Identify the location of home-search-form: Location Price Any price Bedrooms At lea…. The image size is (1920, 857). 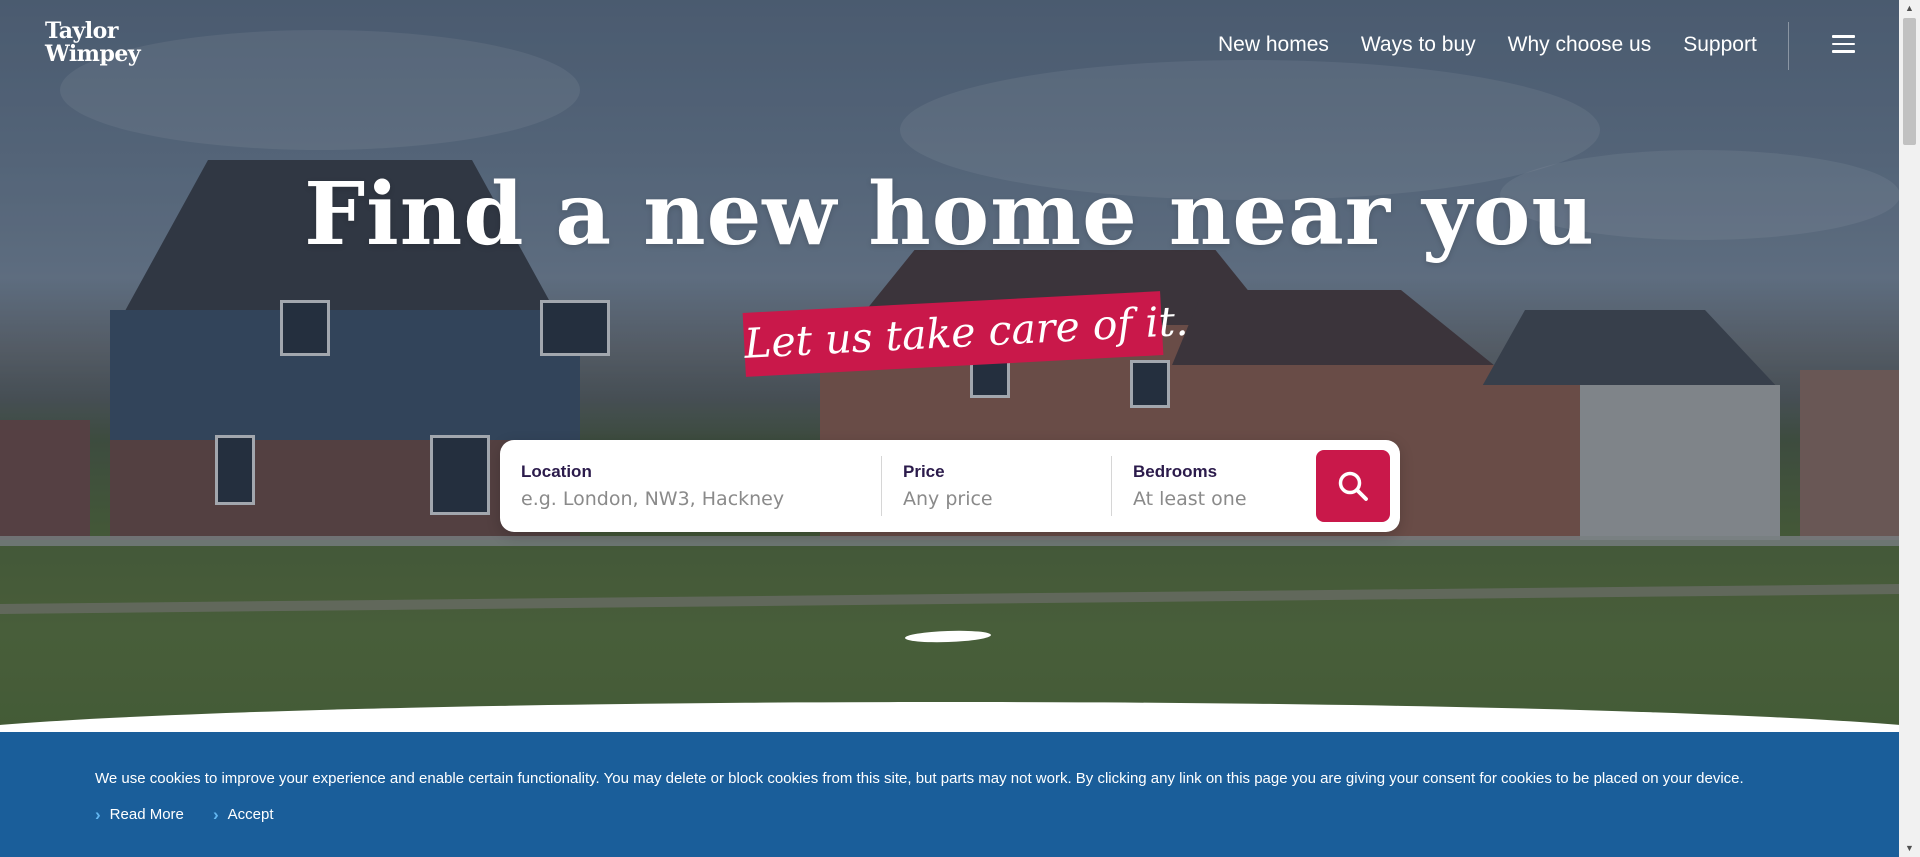
(950, 486).